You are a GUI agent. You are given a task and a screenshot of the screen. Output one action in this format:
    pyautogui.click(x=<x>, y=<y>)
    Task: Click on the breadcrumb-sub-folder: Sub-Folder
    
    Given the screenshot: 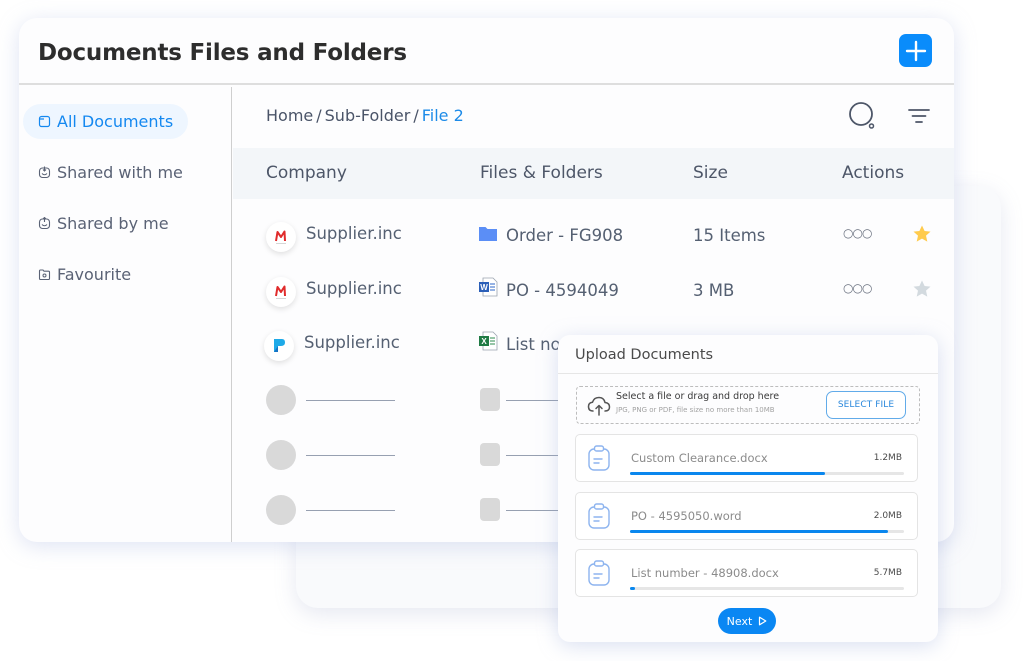 What is the action you would take?
    pyautogui.click(x=368, y=115)
    